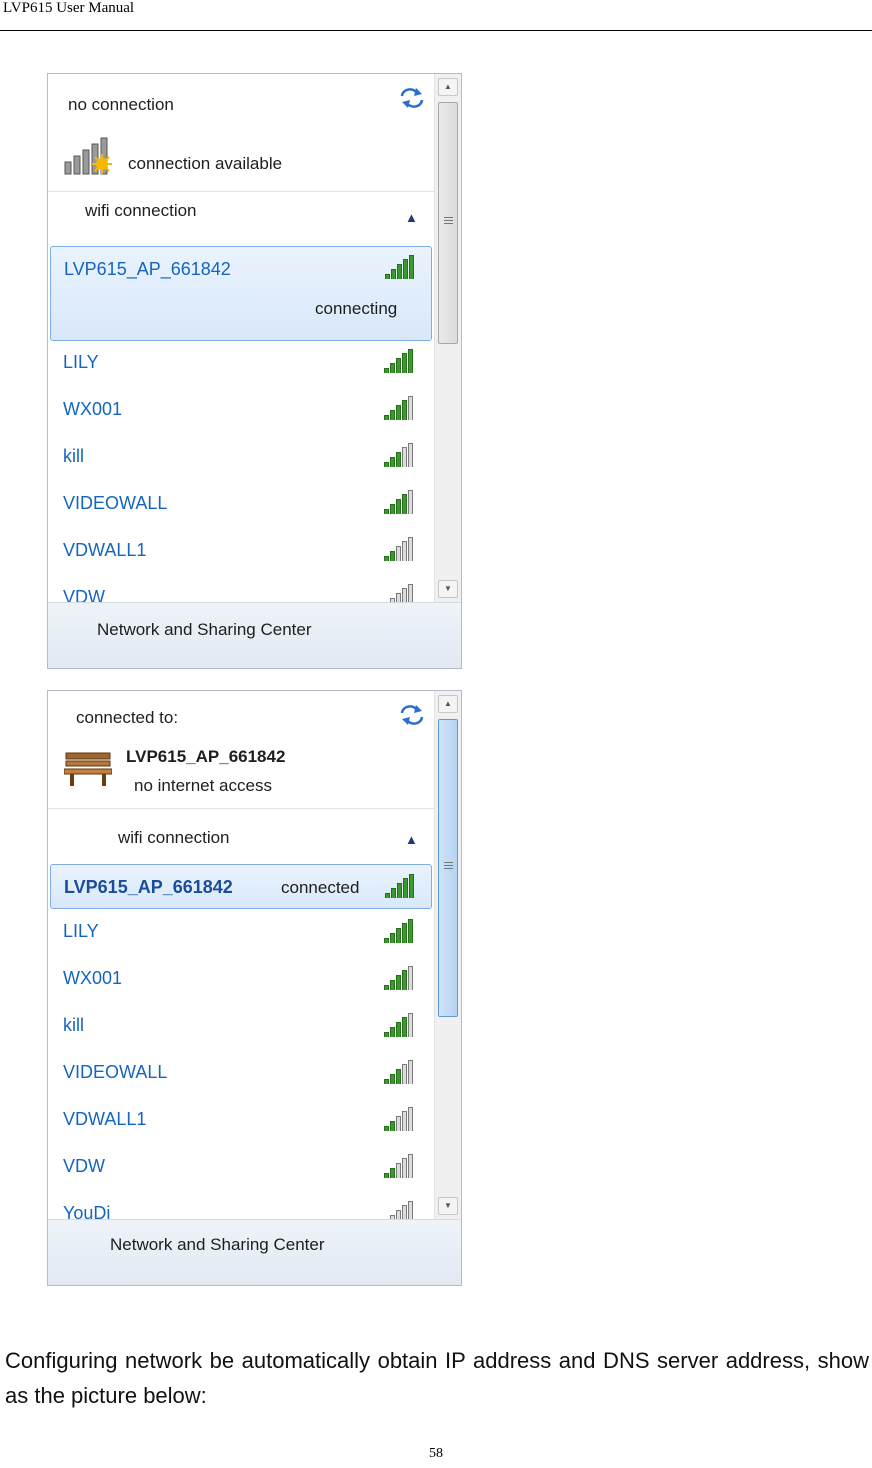 The height and width of the screenshot is (1468, 872). I want to click on header-rule, so click(436, 30).